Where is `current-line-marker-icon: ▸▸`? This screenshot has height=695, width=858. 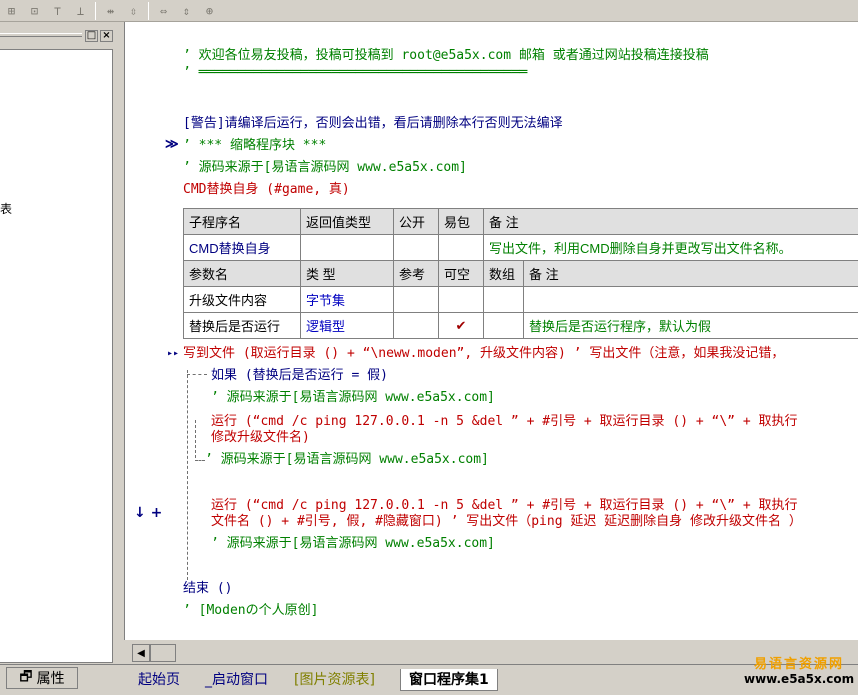 current-line-marker-icon: ▸▸ is located at coordinates (173, 353).